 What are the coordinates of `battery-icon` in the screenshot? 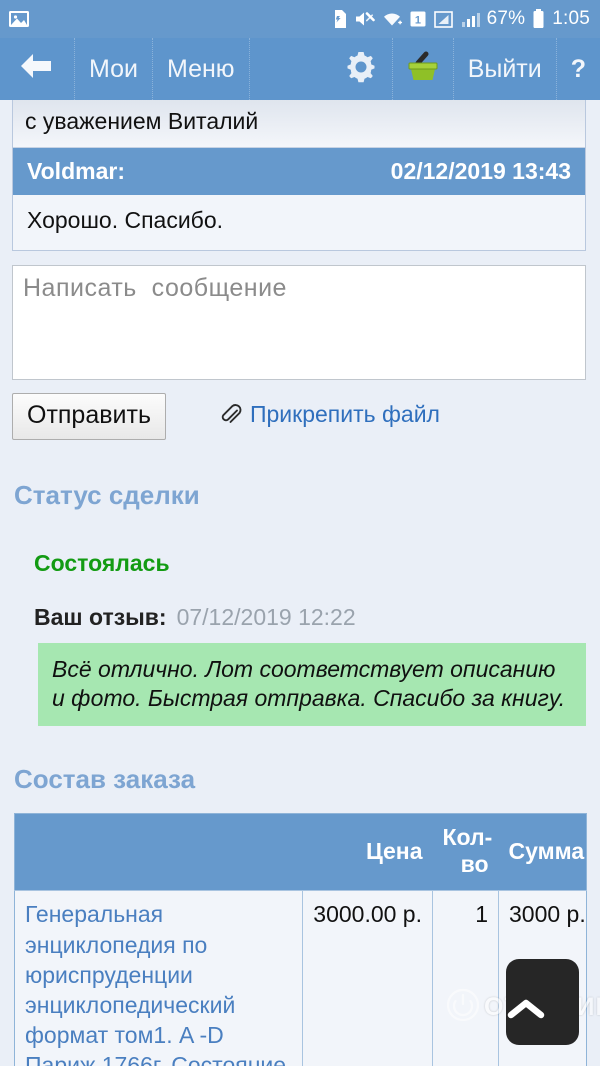 It's located at (538, 19).